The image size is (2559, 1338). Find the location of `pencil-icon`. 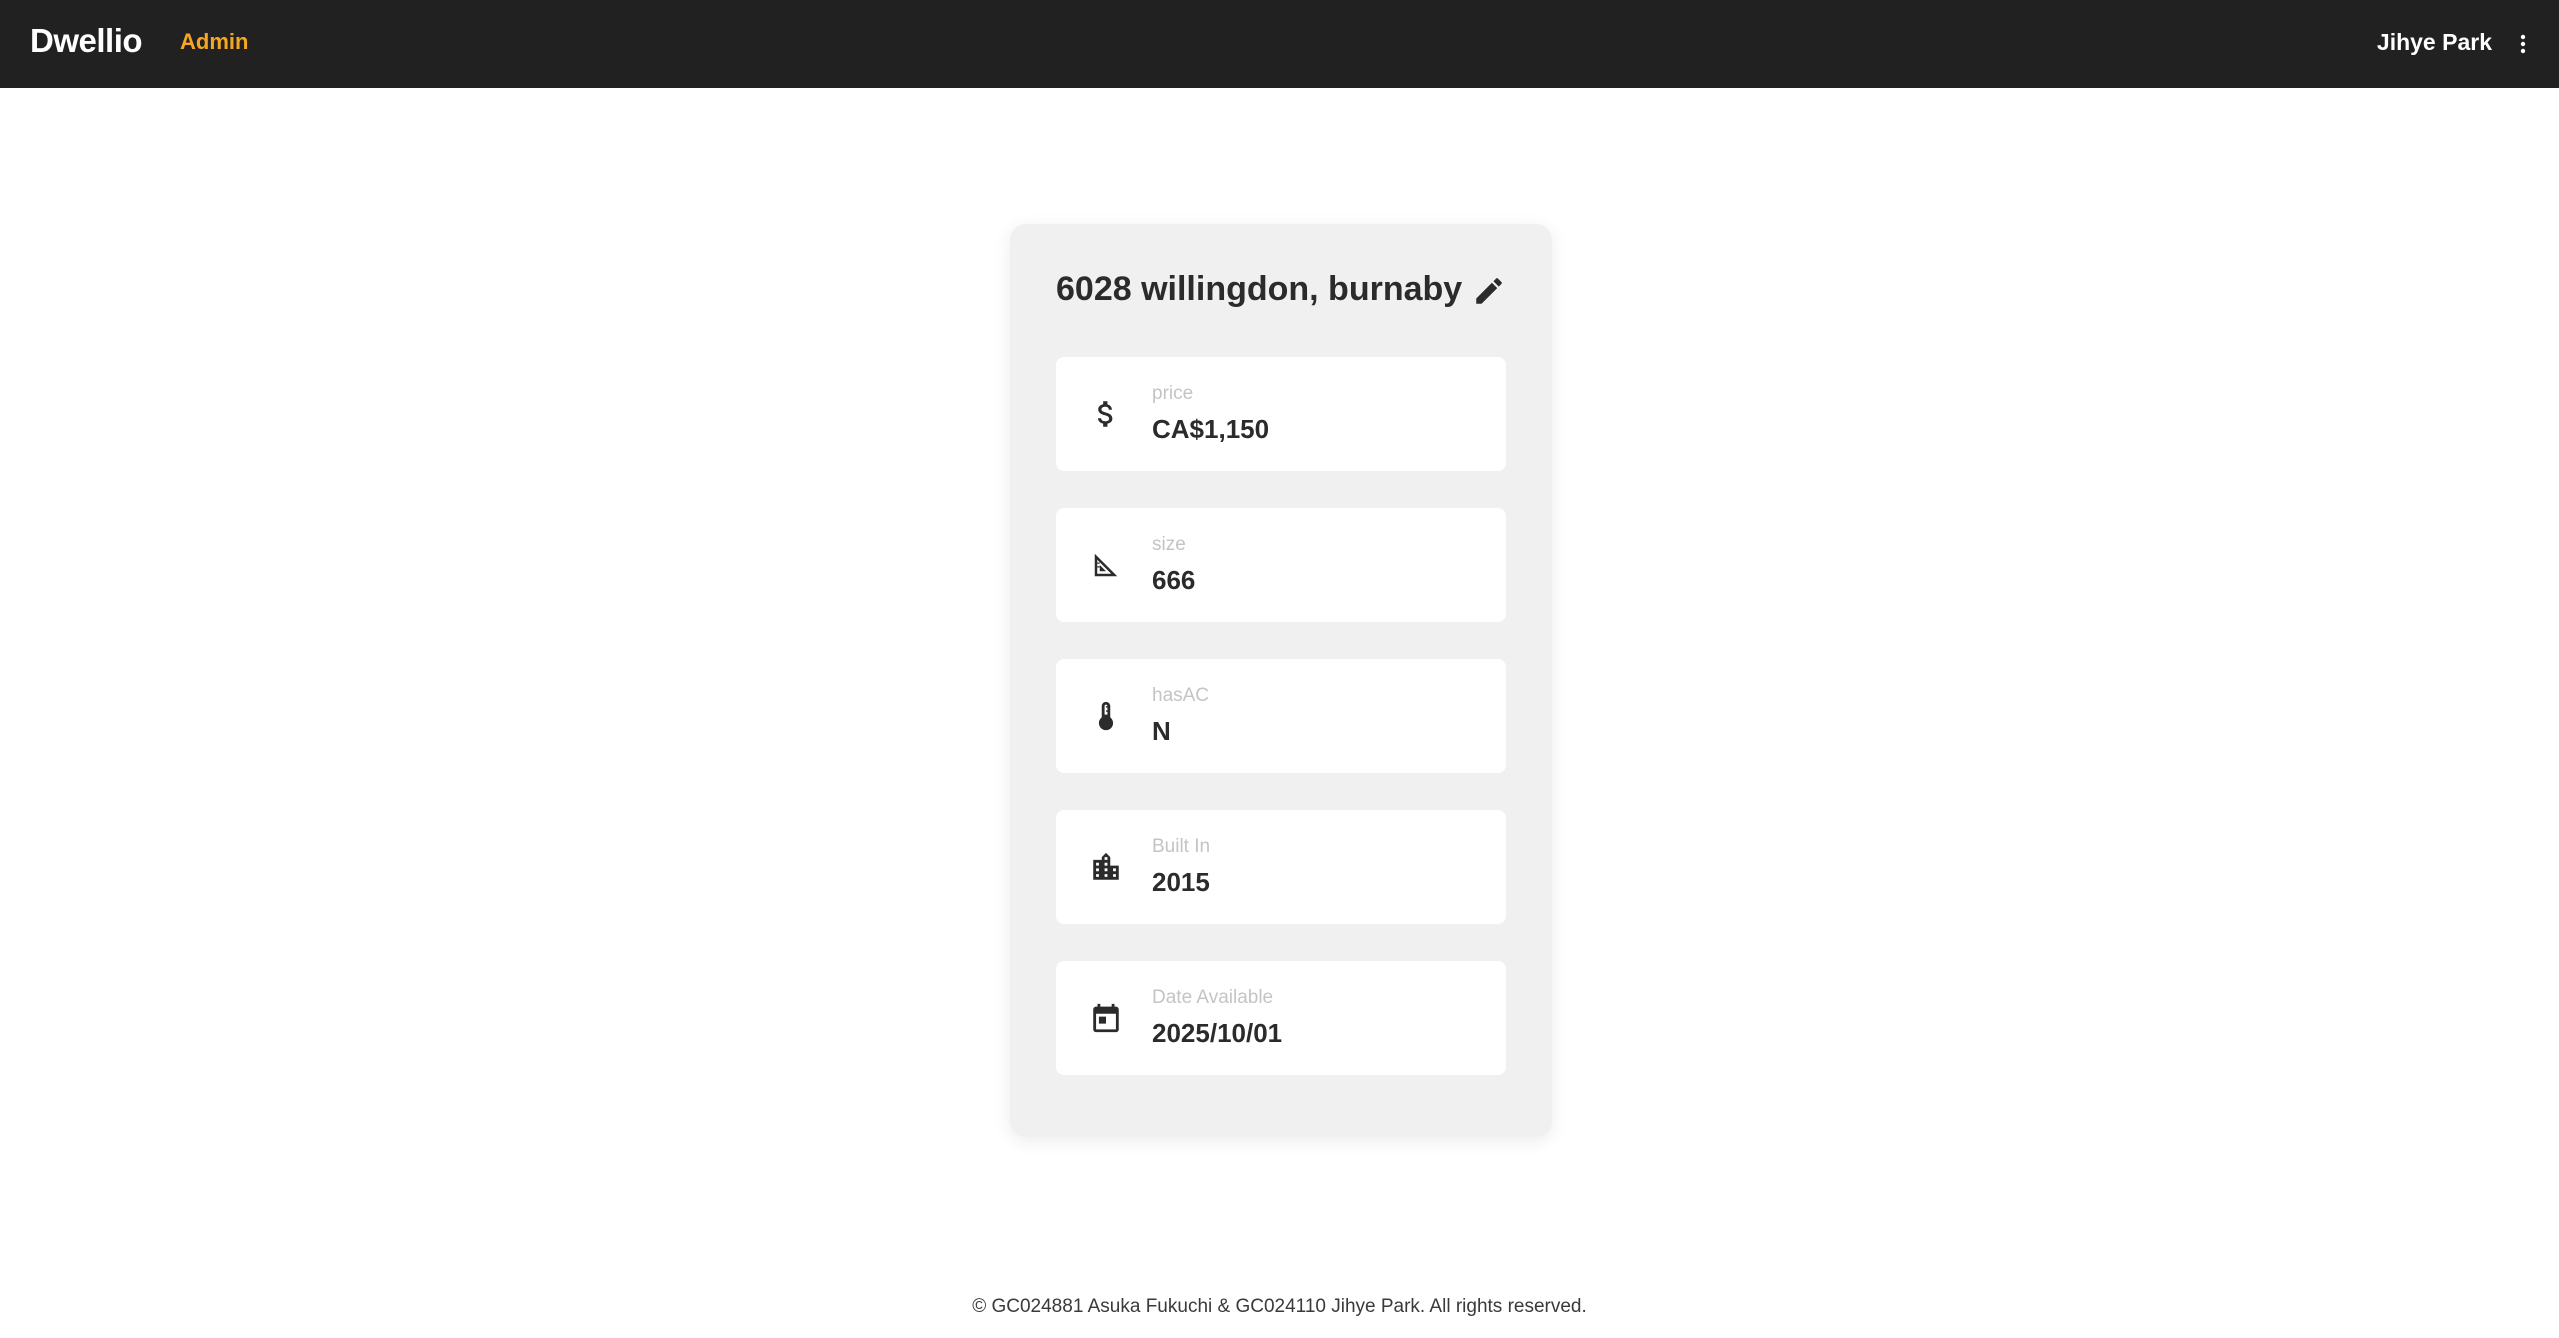

pencil-icon is located at coordinates (1489, 291).